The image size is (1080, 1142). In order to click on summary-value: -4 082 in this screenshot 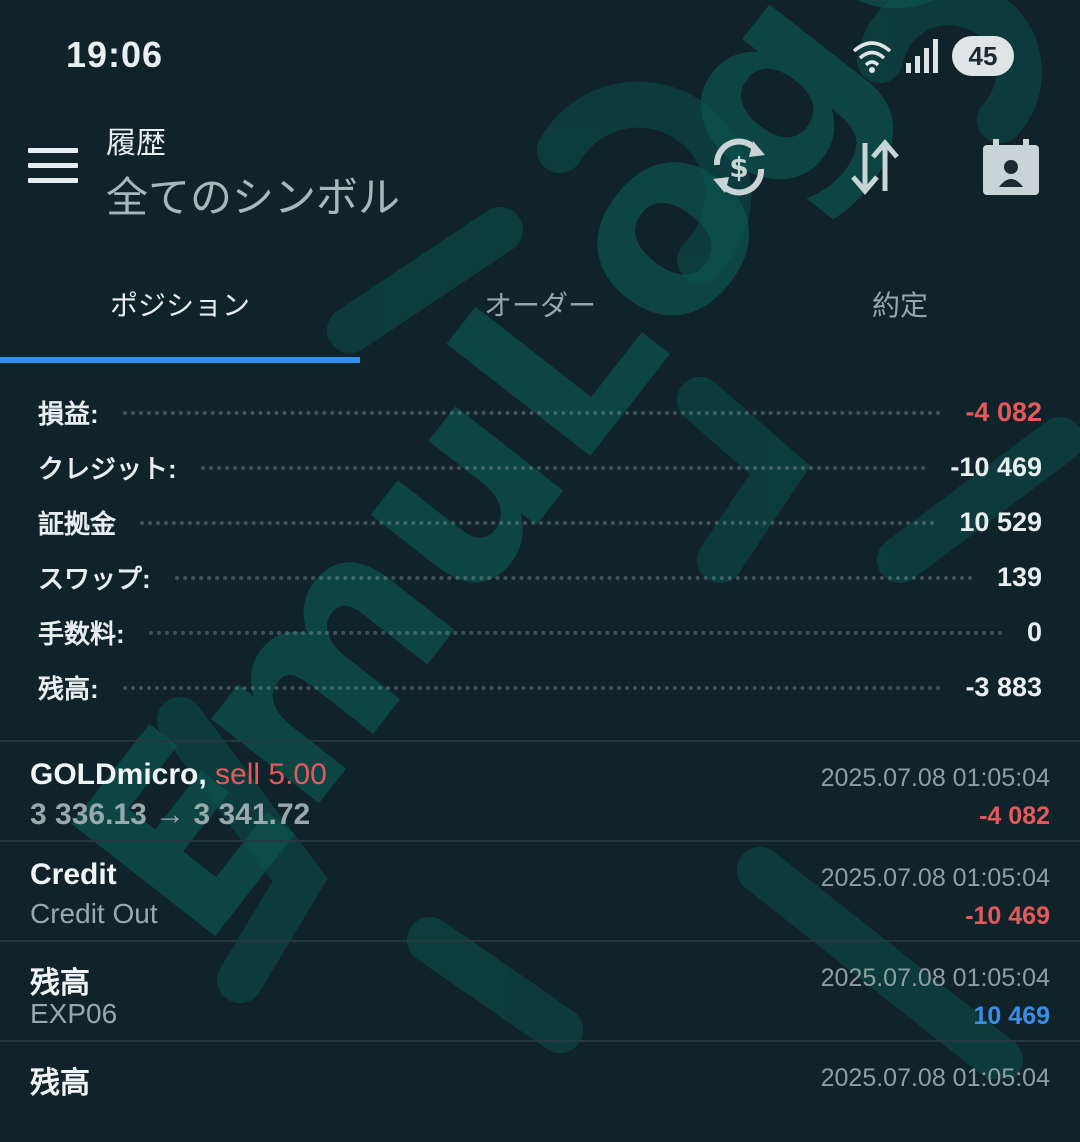, I will do `click(1003, 412)`.